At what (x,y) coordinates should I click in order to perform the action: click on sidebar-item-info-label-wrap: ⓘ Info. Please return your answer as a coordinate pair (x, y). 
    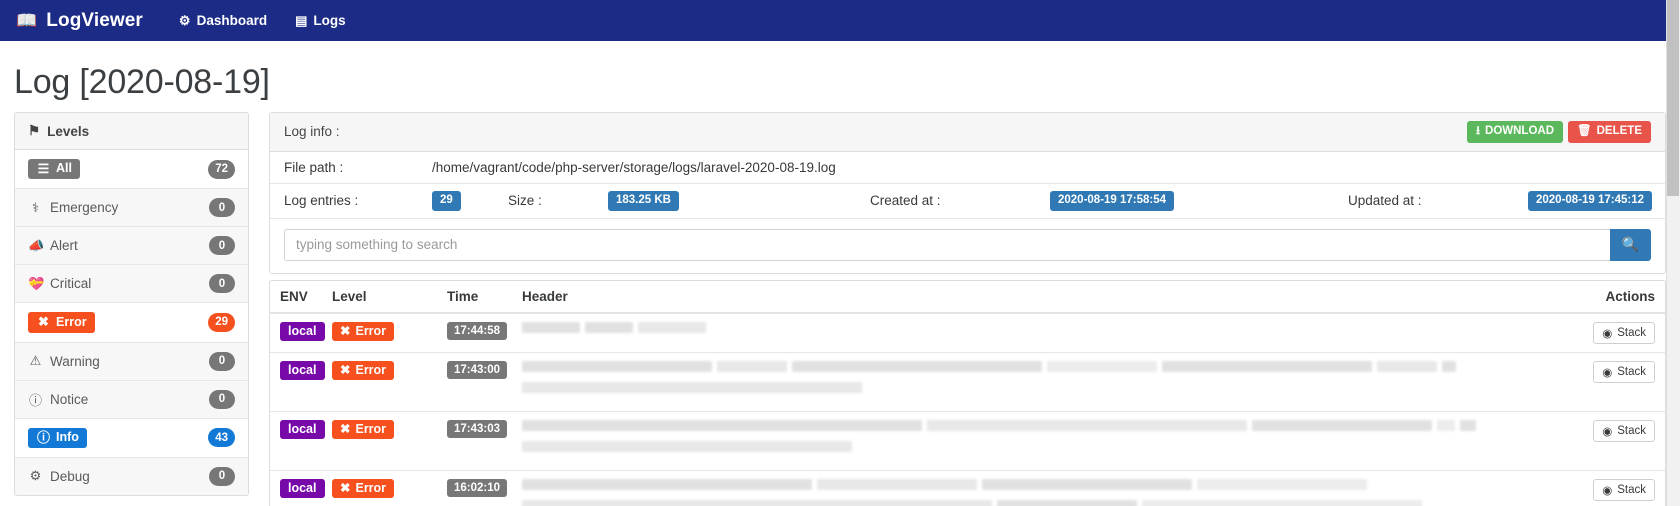
    Looking at the image, I should click on (57, 437).